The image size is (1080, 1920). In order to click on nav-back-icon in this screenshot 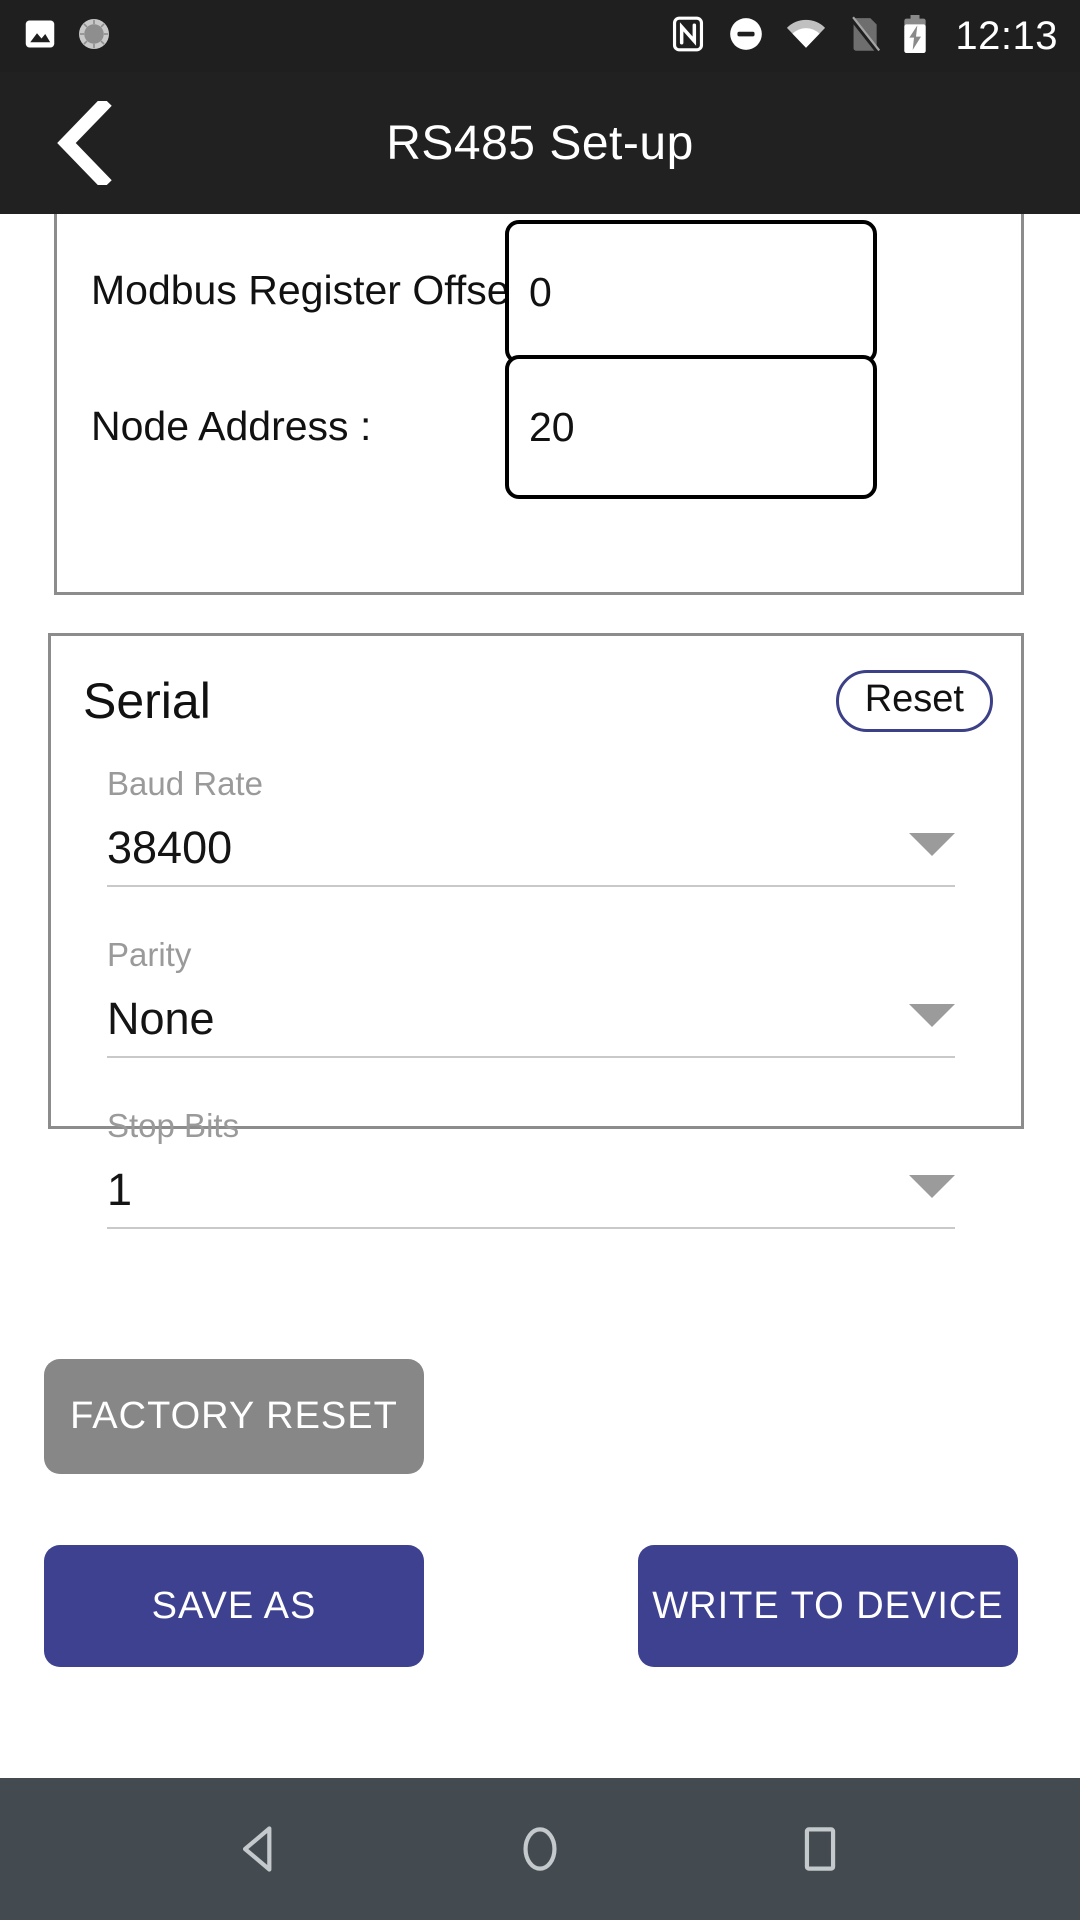, I will do `click(260, 1849)`.